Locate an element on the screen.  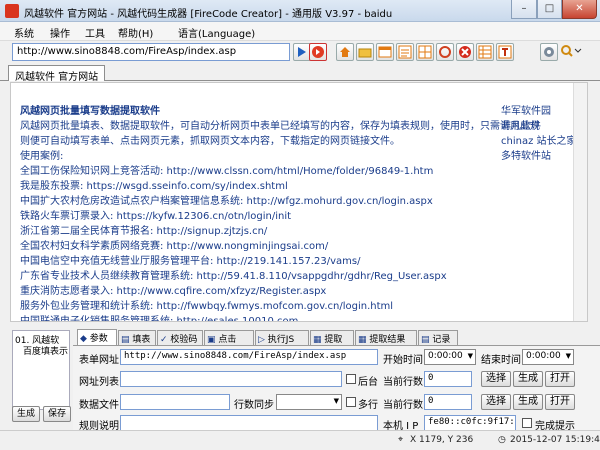
status-datetime: 2015-12-07 15:19:49 is located at coordinates (555, 440).